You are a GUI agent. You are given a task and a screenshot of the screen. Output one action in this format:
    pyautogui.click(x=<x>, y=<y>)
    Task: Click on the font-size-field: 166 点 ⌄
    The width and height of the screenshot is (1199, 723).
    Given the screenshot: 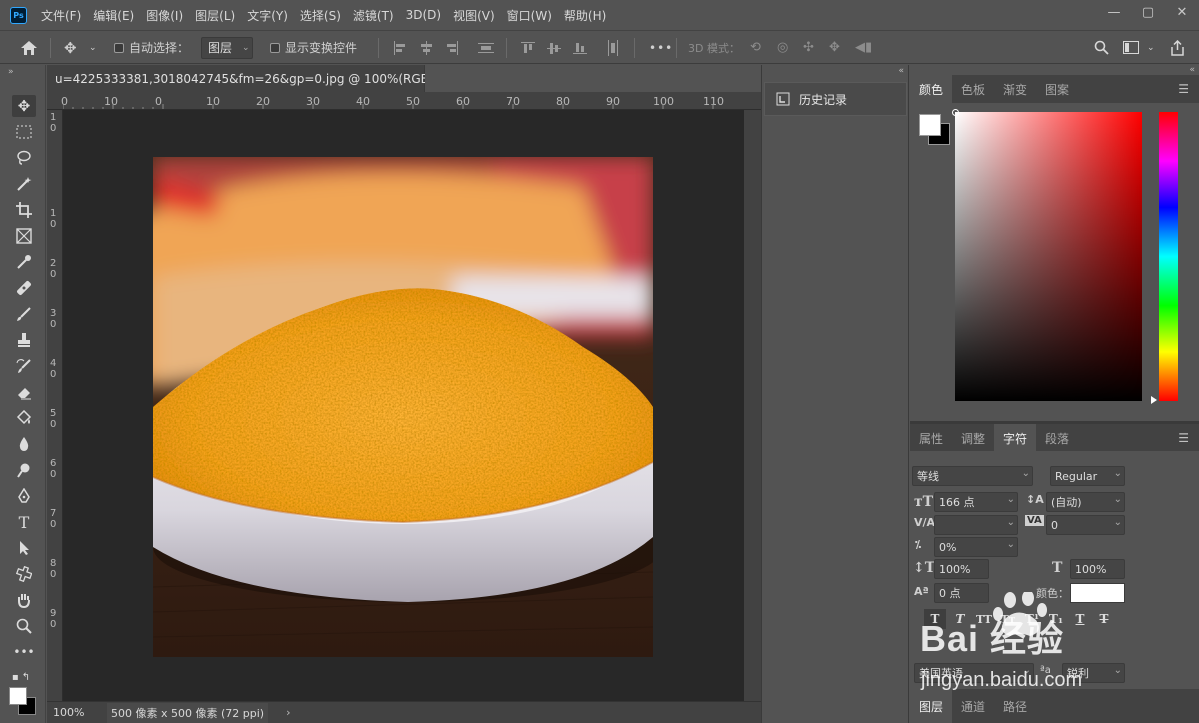 What is the action you would take?
    pyautogui.click(x=976, y=502)
    